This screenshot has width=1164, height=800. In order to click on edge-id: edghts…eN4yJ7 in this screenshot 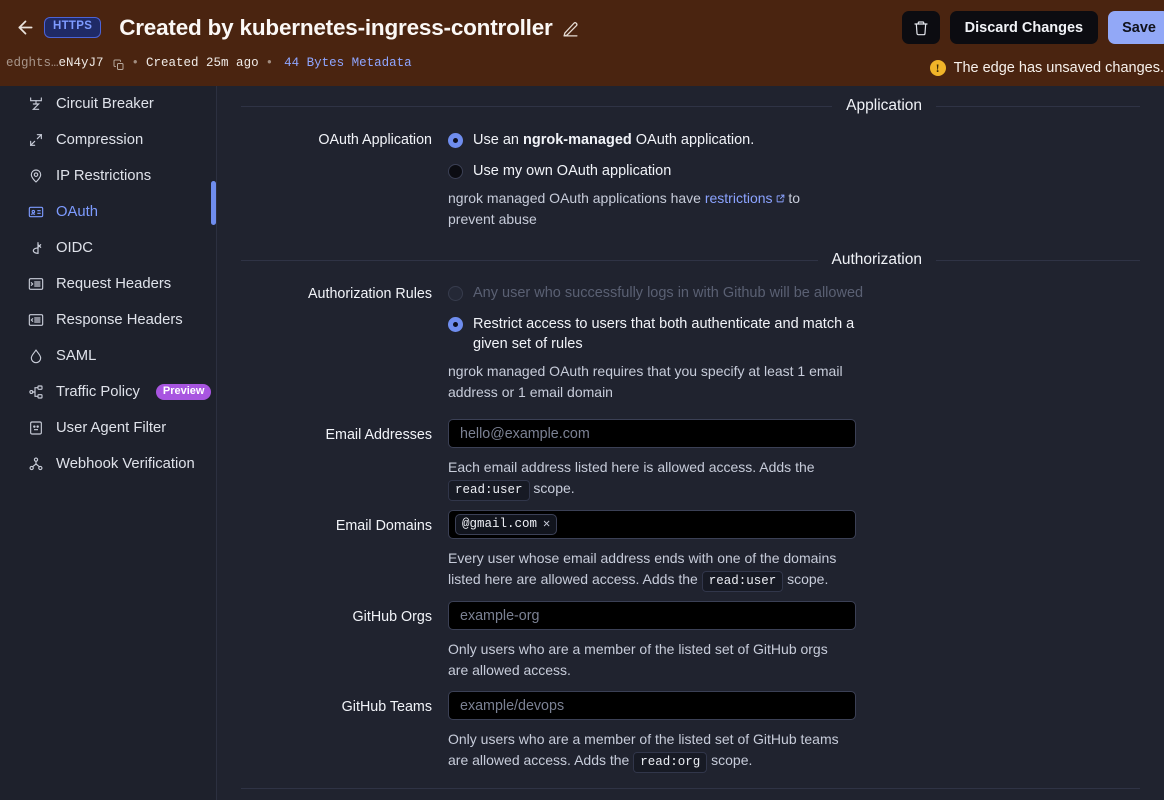, I will do `click(55, 63)`.